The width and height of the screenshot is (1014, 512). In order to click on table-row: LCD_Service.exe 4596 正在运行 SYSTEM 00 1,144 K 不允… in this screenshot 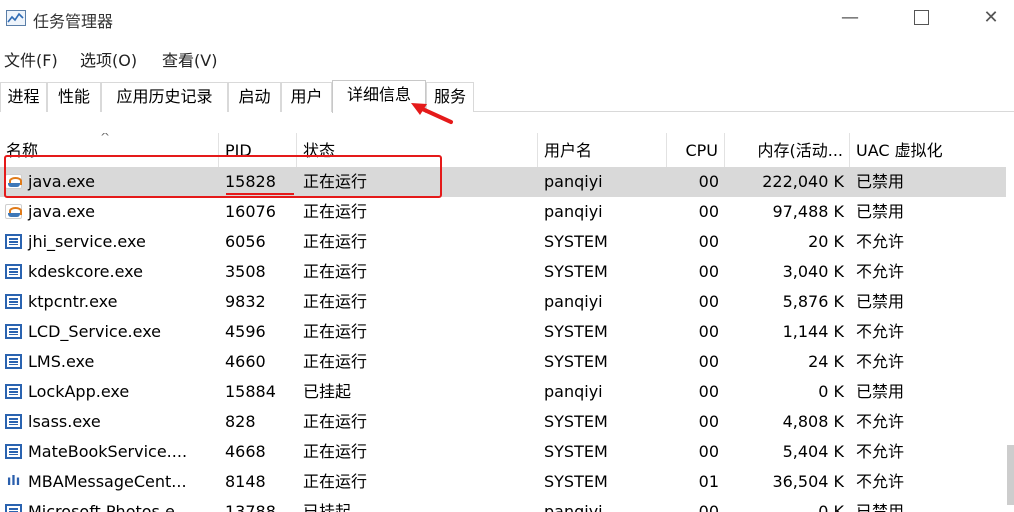, I will do `click(503, 332)`.